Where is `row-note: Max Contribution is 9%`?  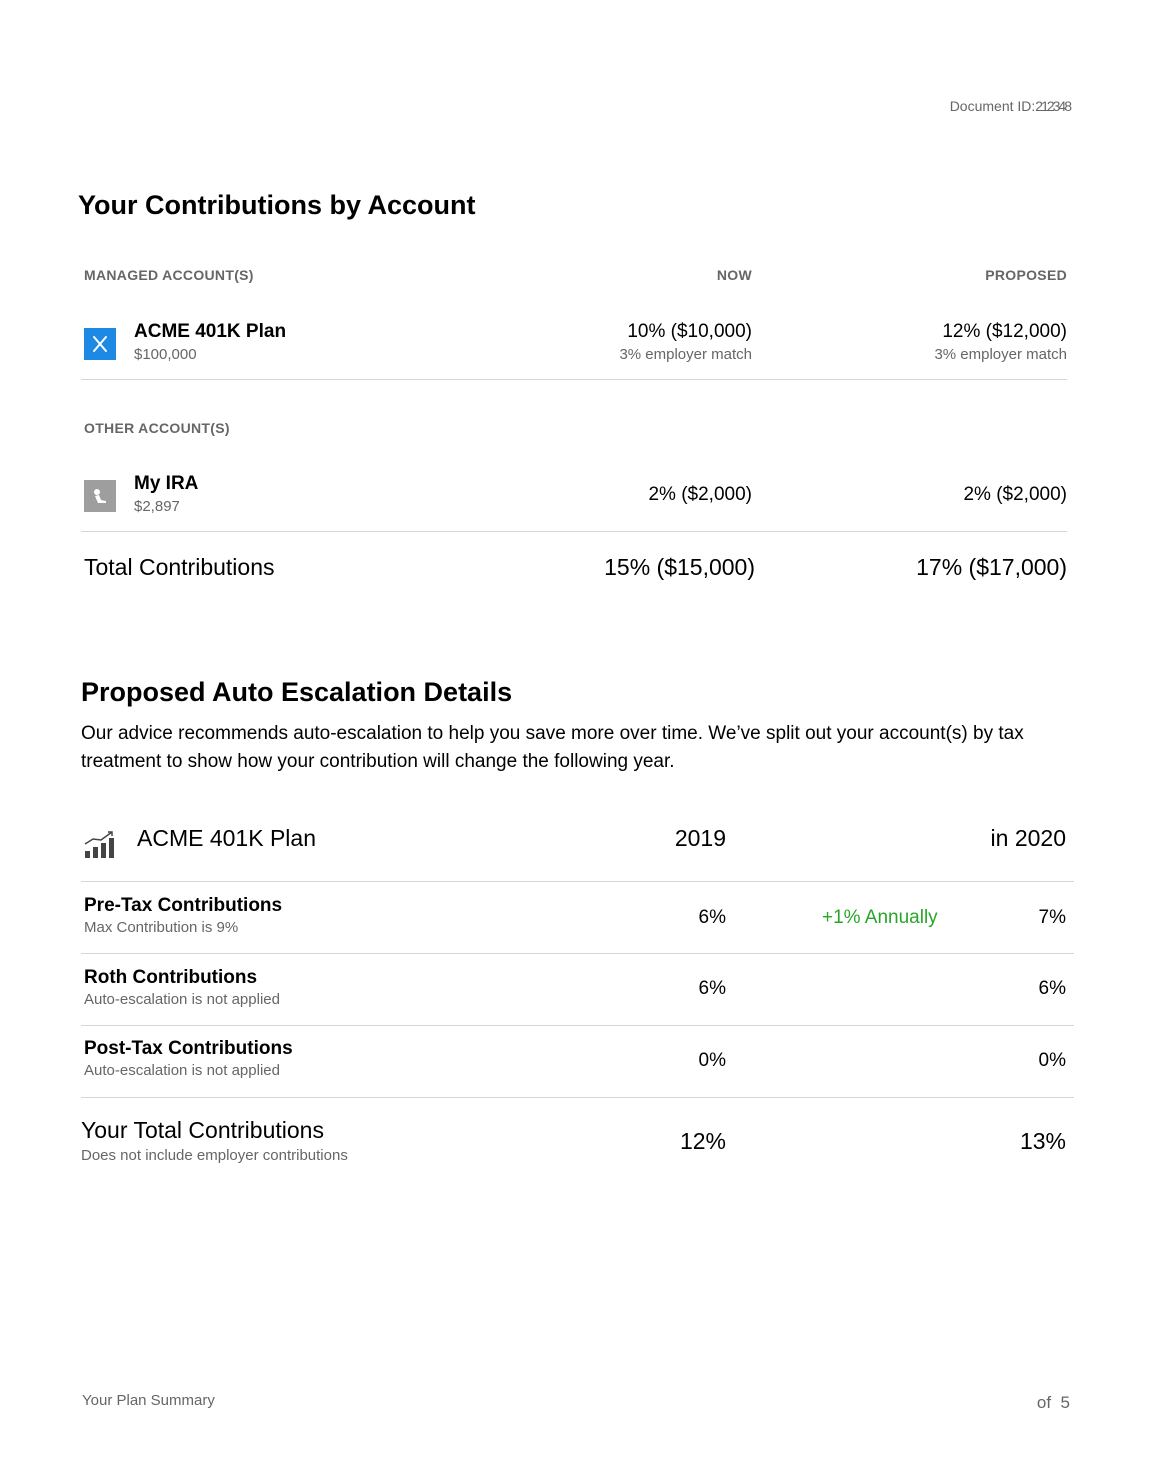
row-note: Max Contribution is 9% is located at coordinates (161, 927).